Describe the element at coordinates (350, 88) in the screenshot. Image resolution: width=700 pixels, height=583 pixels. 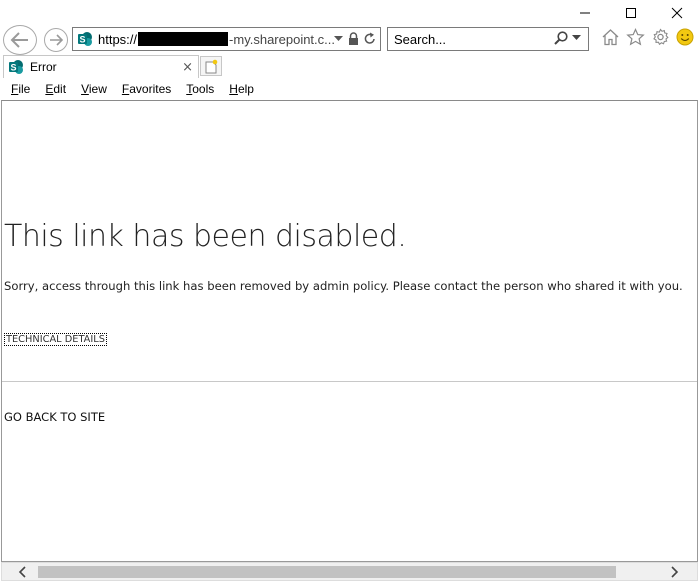
I see `menu-bar: File Edit View Favorites Tools Help` at that location.